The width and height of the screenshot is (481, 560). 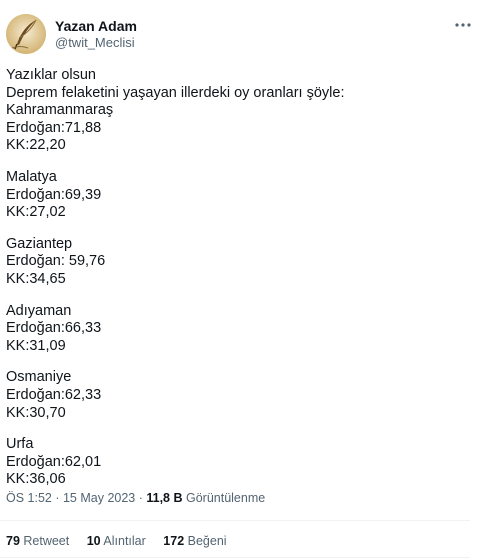 What do you see at coordinates (39, 377) in the screenshot?
I see `province-name: Osmaniye` at bounding box center [39, 377].